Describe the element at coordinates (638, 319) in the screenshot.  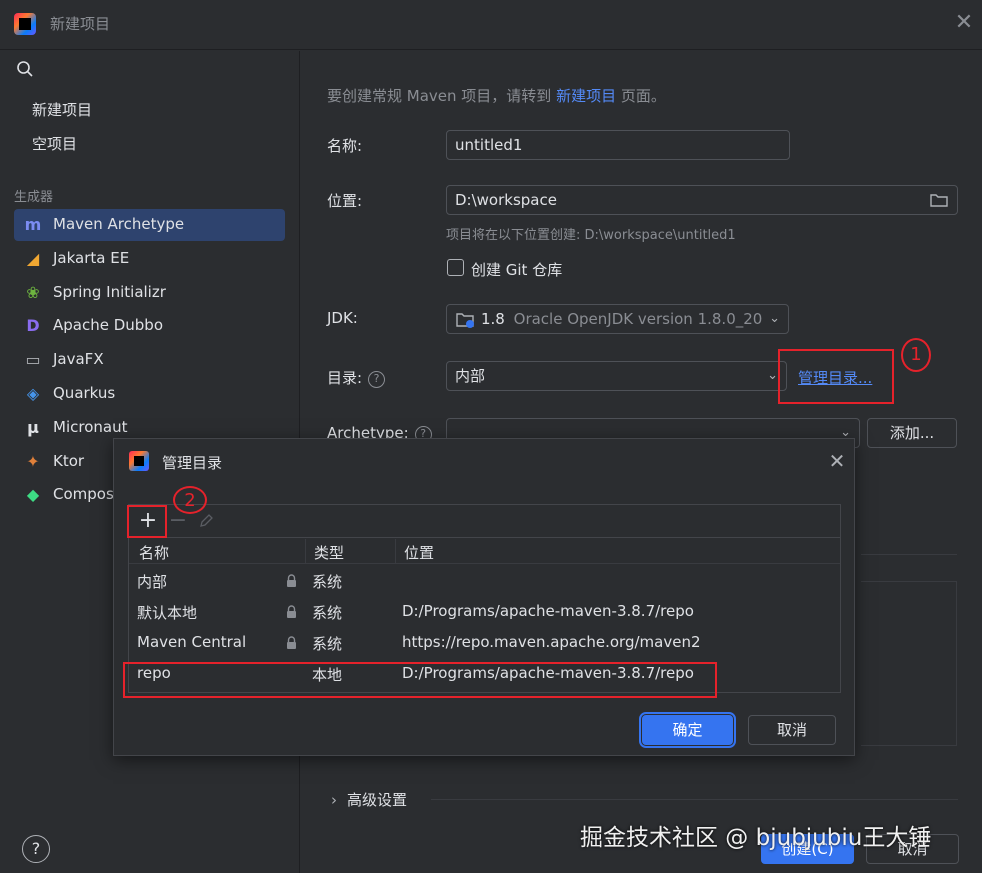
I see `jdk-detail: Oracle OpenJDK version 1.8.0_20` at that location.